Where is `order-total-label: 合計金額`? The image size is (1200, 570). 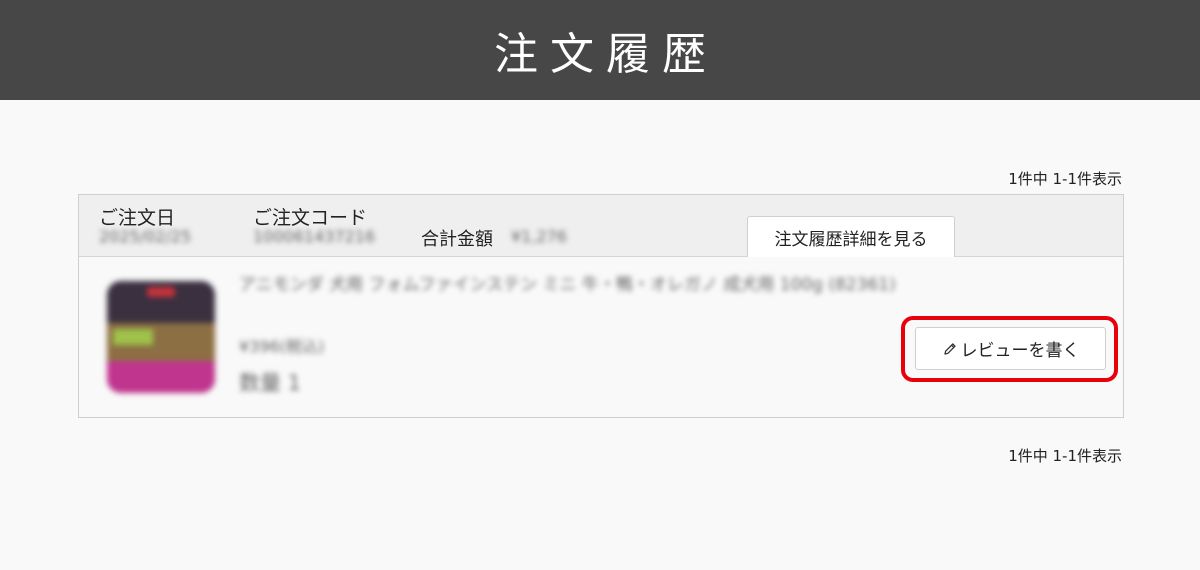 order-total-label: 合計金額 is located at coordinates (457, 239).